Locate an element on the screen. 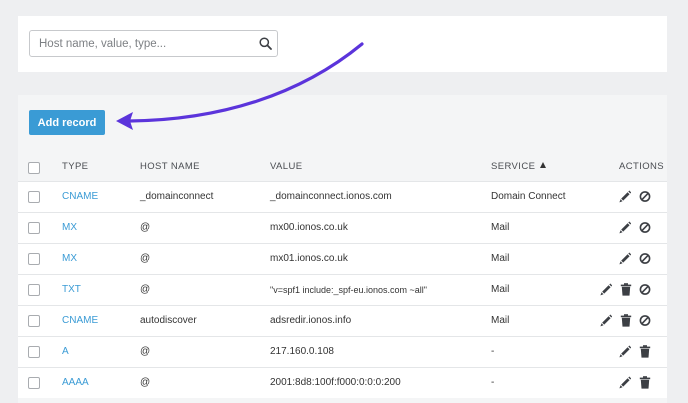  column-header-type: TYPE is located at coordinates (75, 166).